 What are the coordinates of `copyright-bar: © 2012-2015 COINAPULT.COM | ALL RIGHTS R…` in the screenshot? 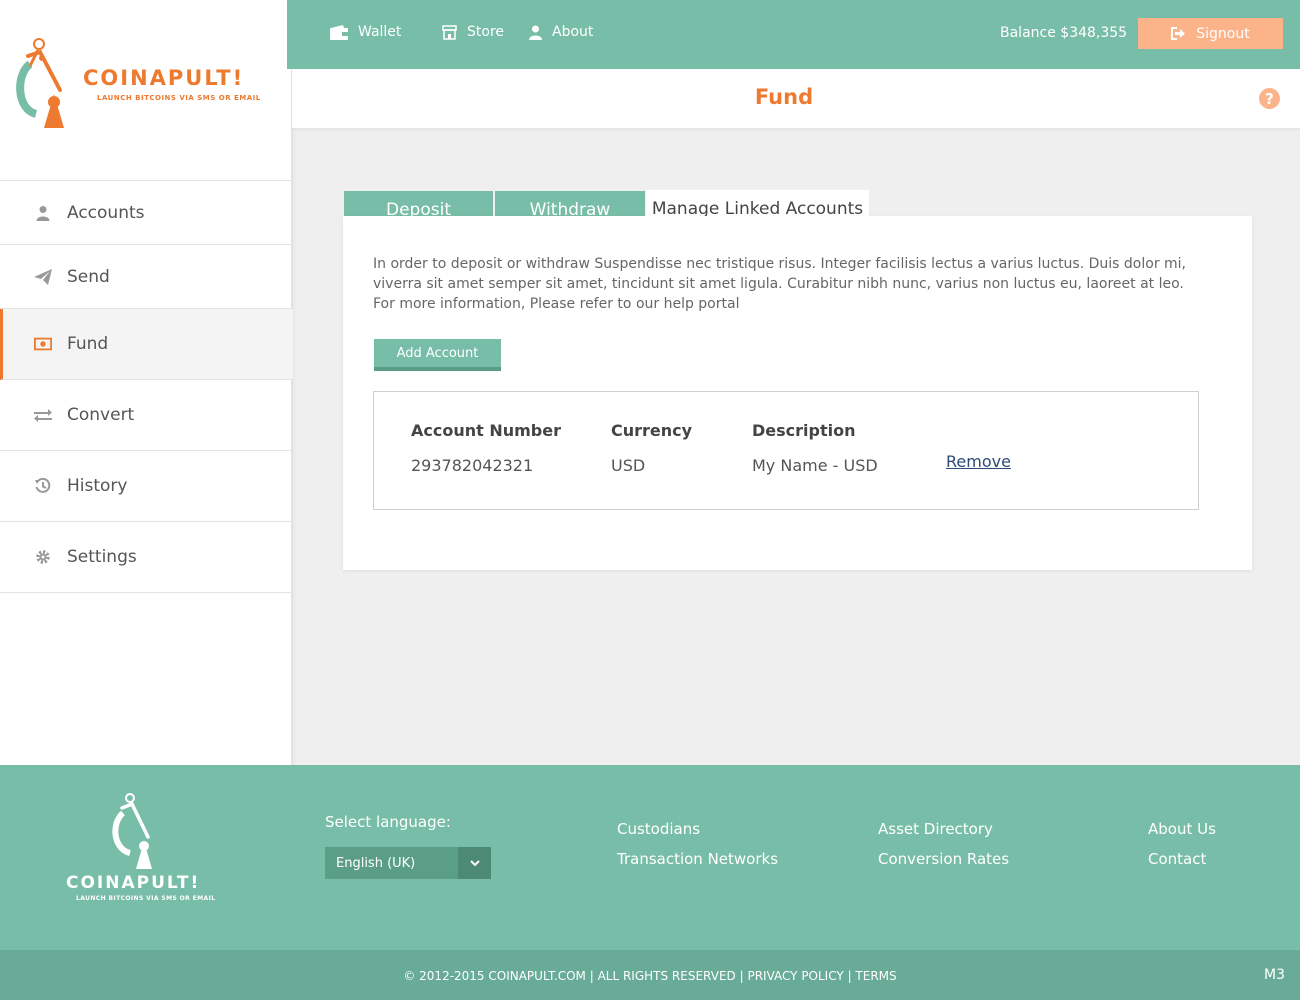 It's located at (650, 975).